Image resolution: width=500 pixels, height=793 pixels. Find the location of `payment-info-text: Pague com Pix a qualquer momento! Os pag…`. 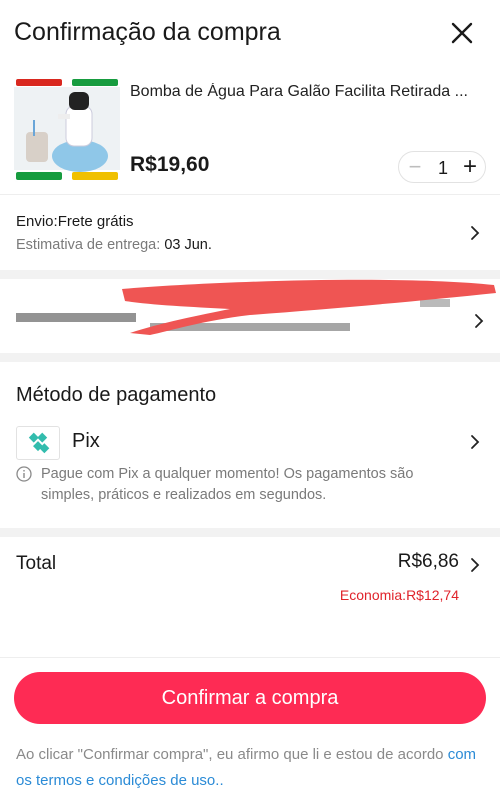

payment-info-text: Pague com Pix a qualquer momento! Os pag… is located at coordinates (227, 484).